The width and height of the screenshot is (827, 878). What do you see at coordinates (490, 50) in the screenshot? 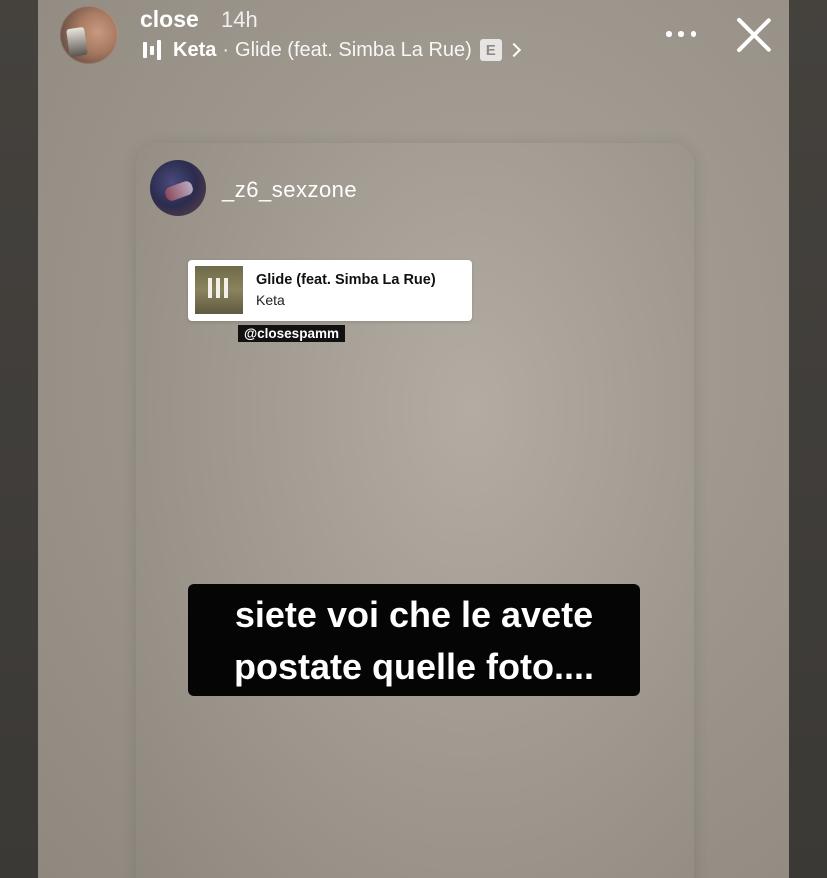
I see `explicit-badge: E` at bounding box center [490, 50].